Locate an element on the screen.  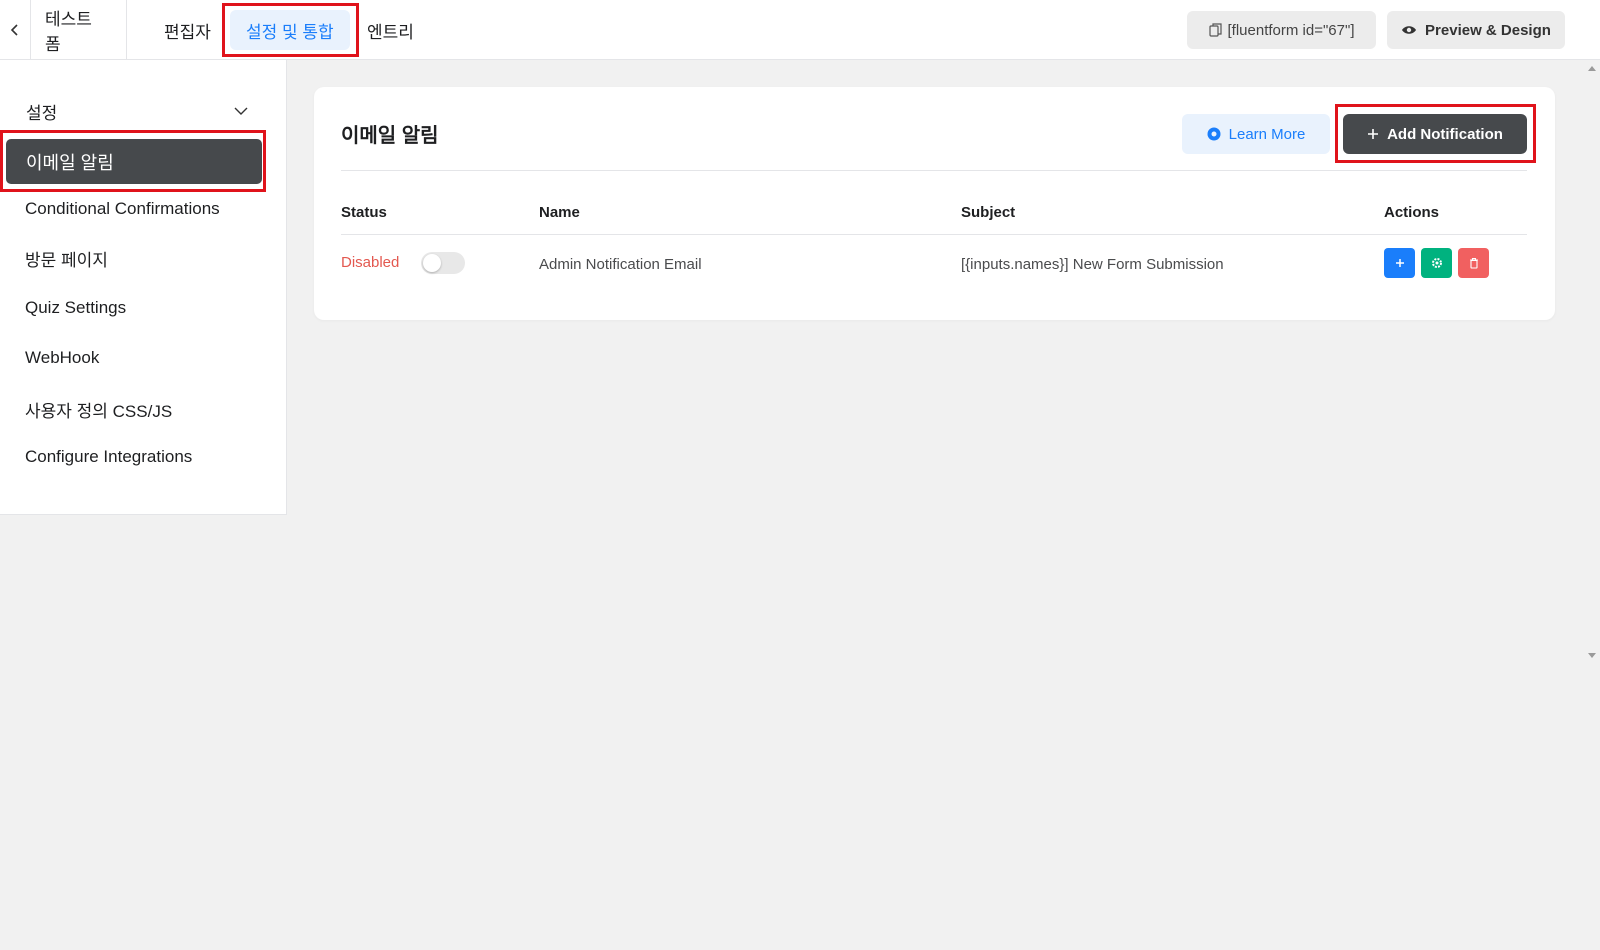
sidebar-item-custom-css-js: 사용자 정의 CSS/JS is located at coordinates (98, 409).